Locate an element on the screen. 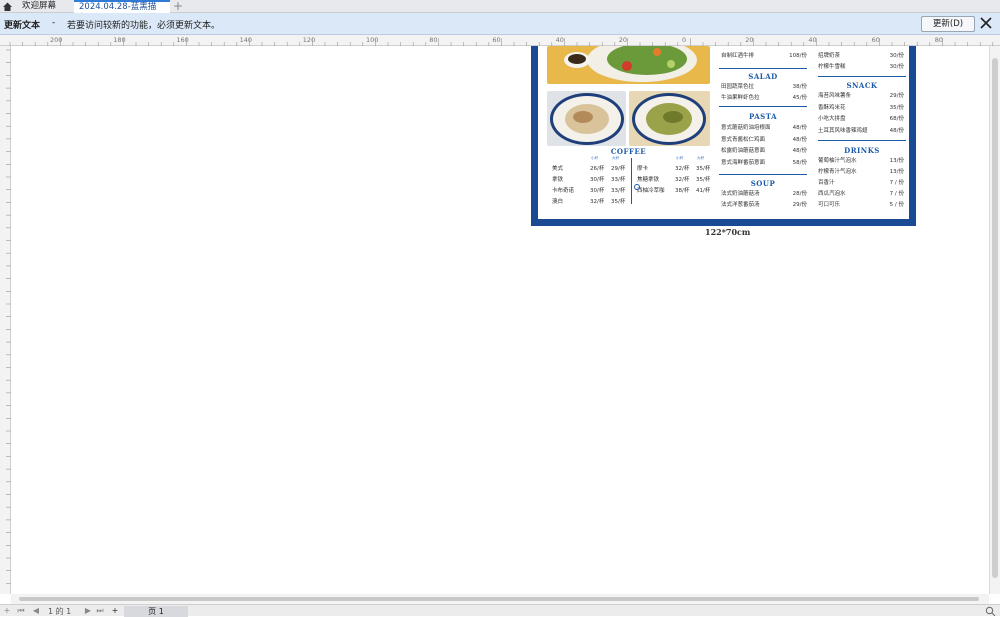 This screenshot has width=1000, height=617. menu-item: 法式奶油蘑菇汤 28/份 is located at coordinates (764, 194).